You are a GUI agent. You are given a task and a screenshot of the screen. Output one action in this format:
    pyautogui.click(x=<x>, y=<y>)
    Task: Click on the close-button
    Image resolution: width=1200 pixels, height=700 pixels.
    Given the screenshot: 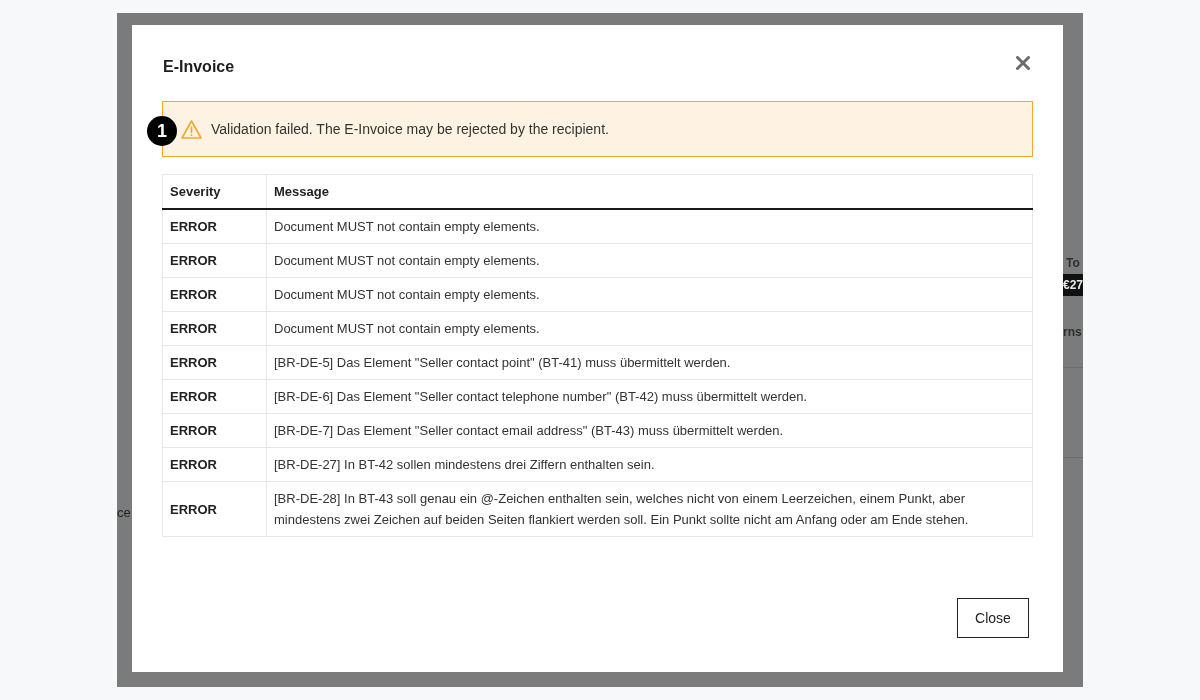 What is the action you would take?
    pyautogui.click(x=1023, y=63)
    